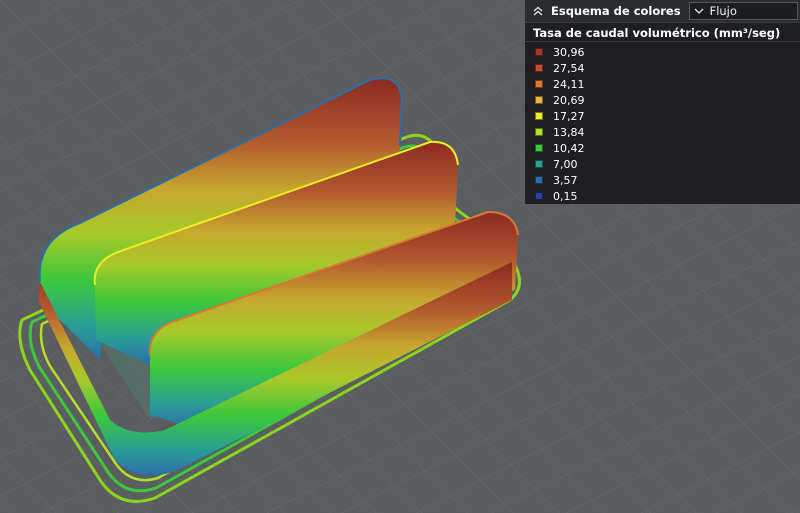 This screenshot has width=800, height=513. I want to click on legend-item: 17,27, so click(662, 116).